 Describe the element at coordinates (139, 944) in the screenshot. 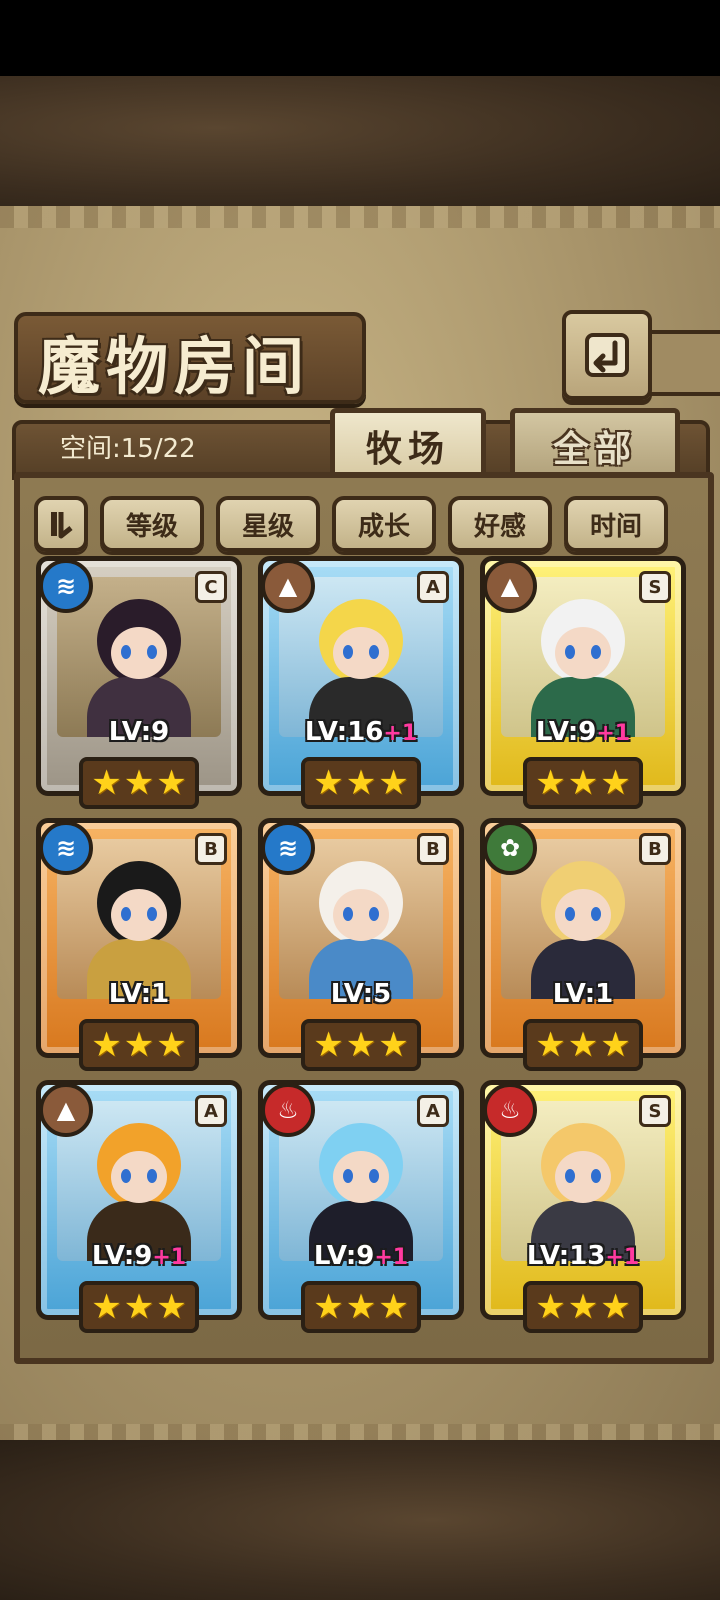

I see `monster-card: B ≋ LV:1 ★ ★ ★` at that location.